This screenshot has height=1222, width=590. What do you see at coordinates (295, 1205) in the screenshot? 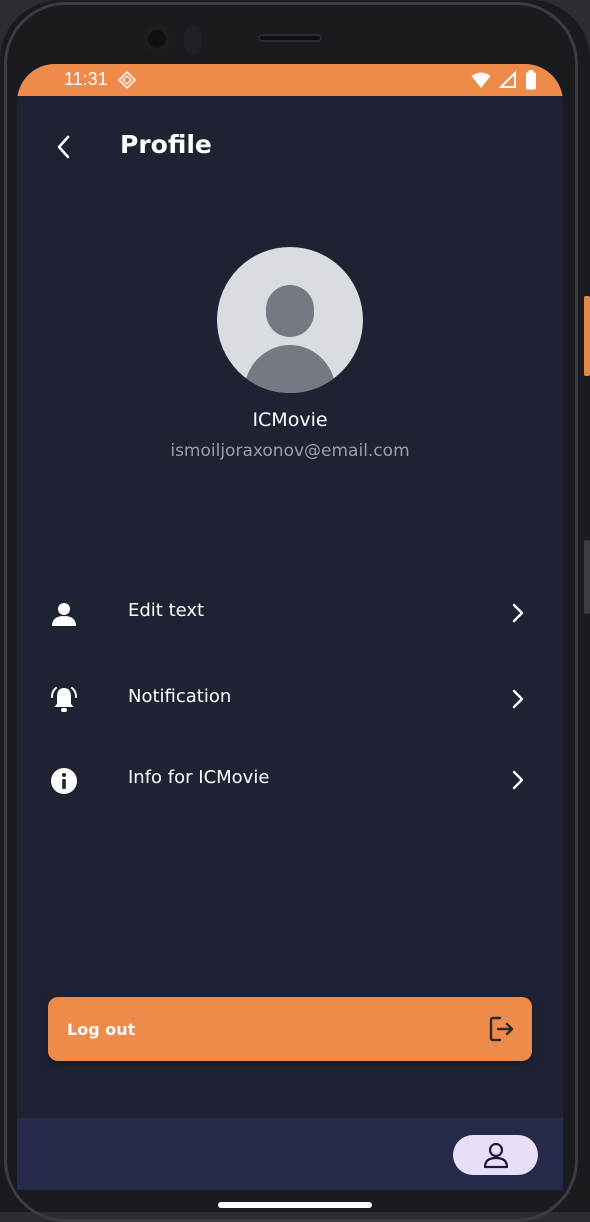
I see `home-indicator` at bounding box center [295, 1205].